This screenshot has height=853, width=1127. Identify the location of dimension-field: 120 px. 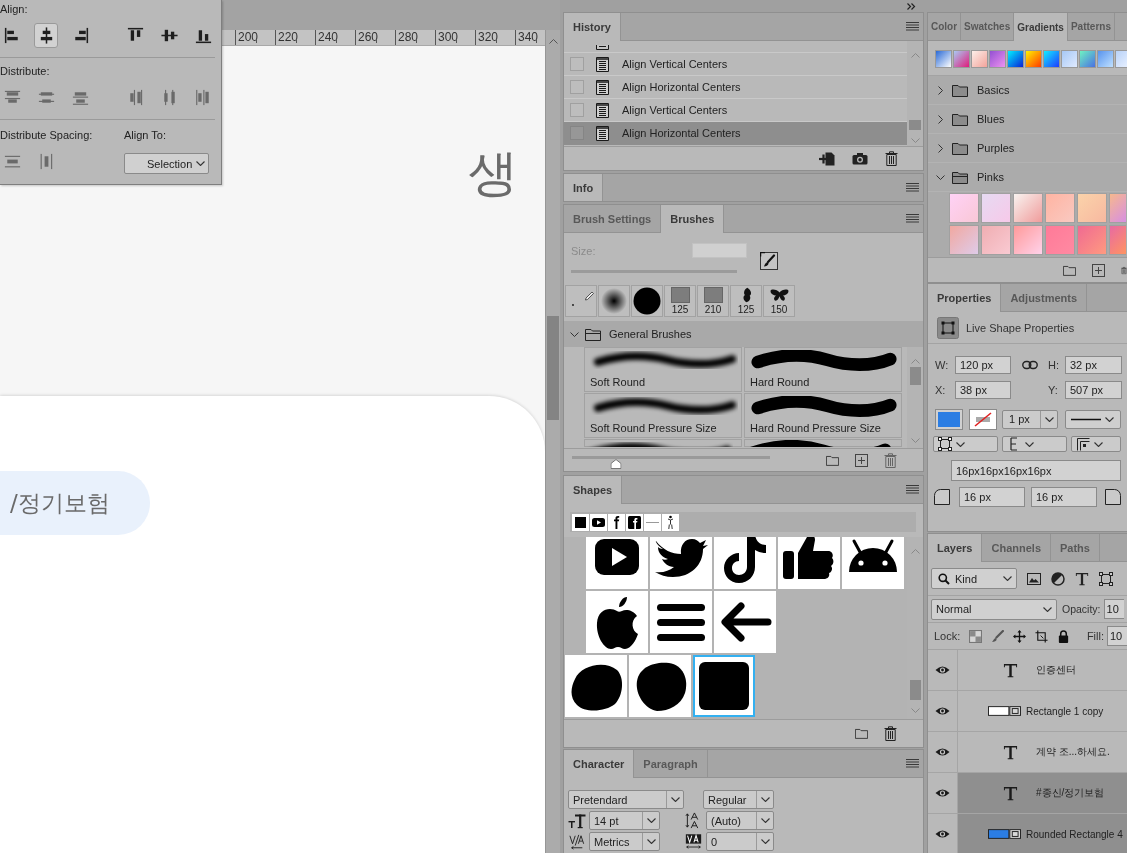
(983, 364).